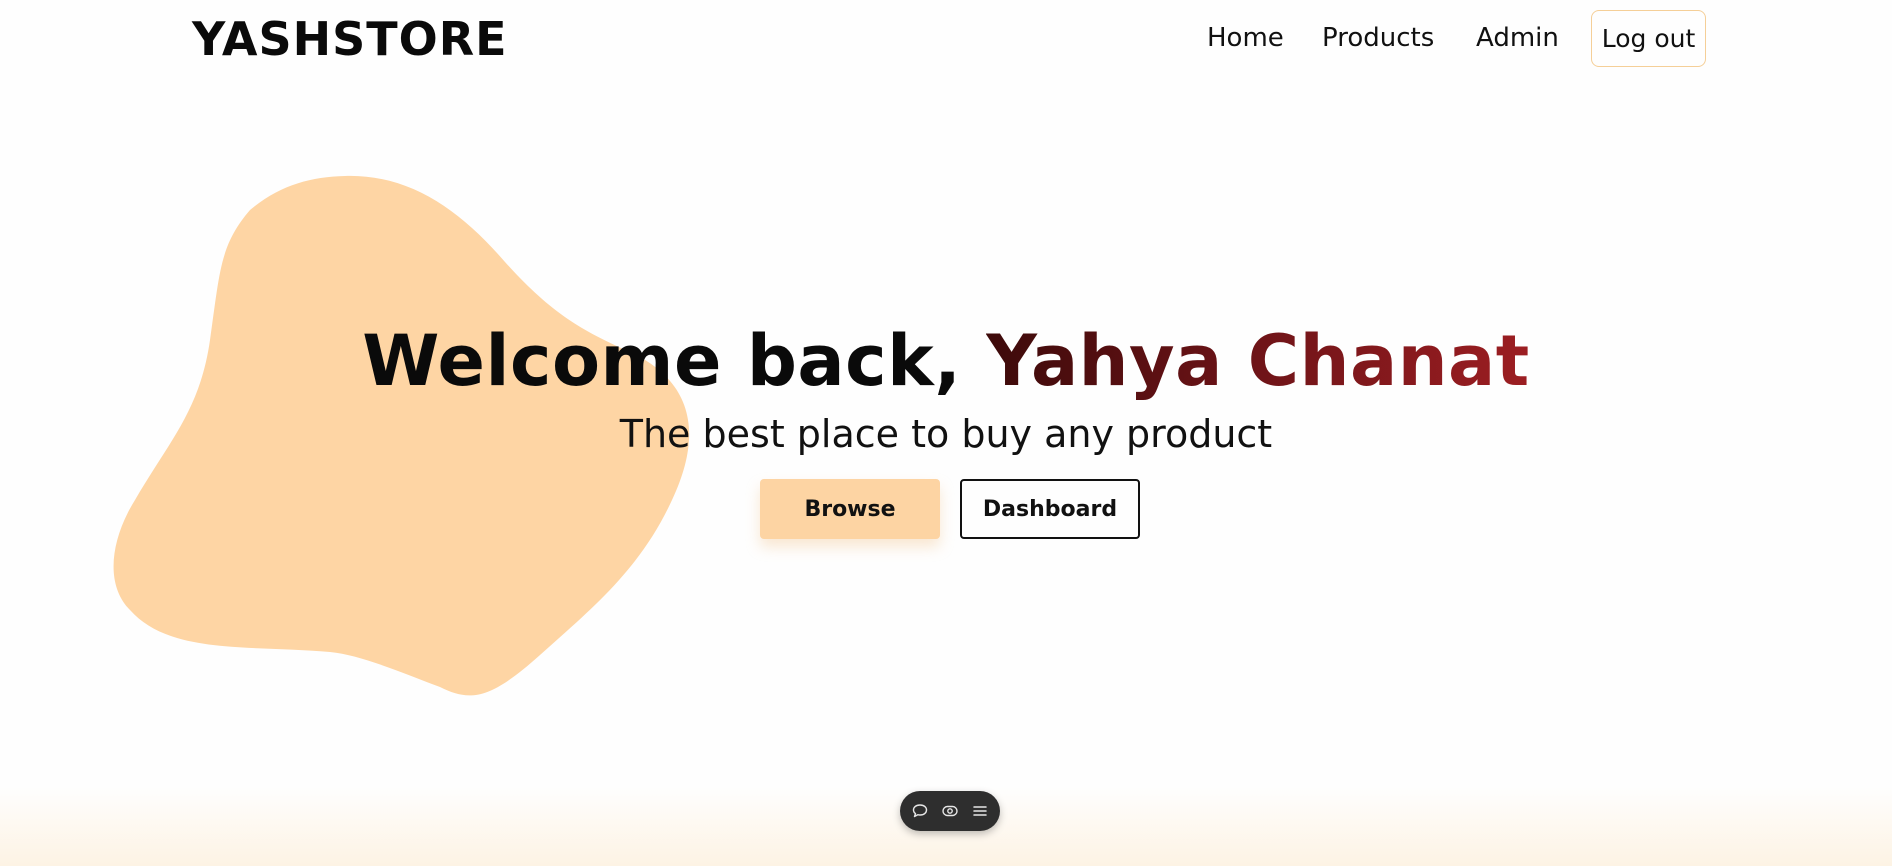 Image resolution: width=1892 pixels, height=866 pixels. I want to click on top-navbar: YASHSTORE Home Products Admin Log out, so click(946, 40).